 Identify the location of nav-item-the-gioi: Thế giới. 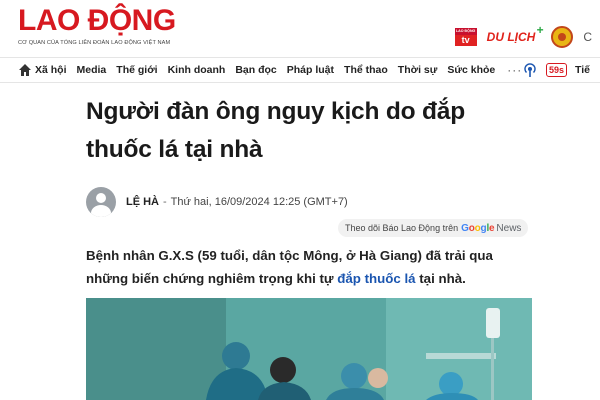
(136, 70).